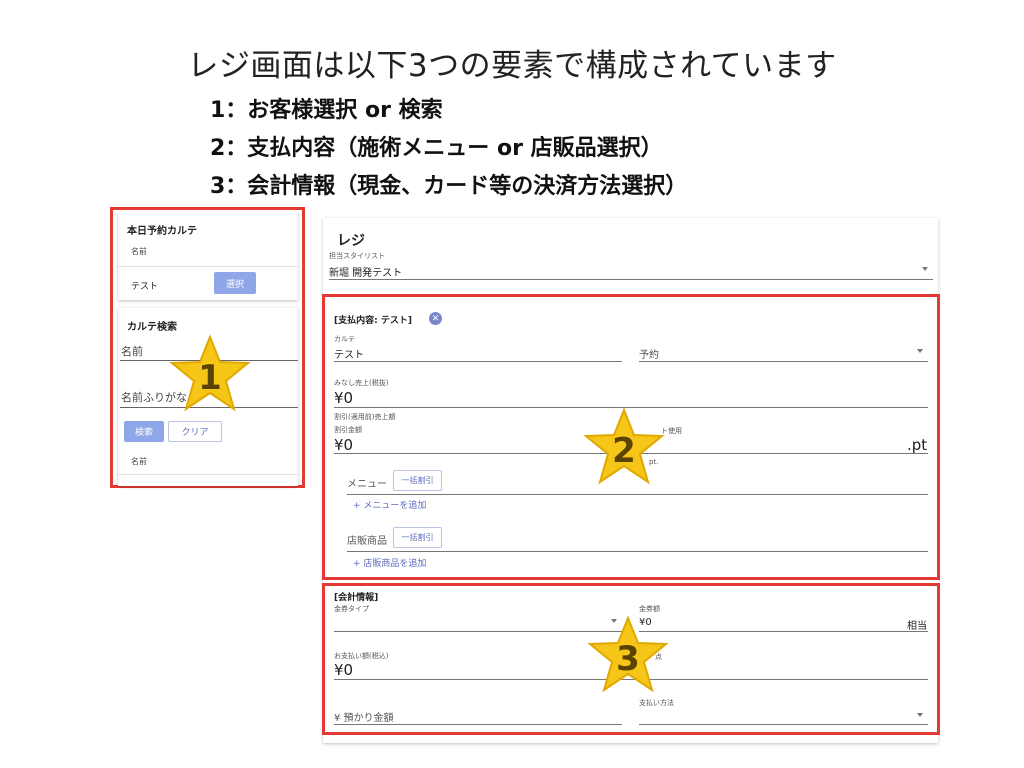 Image resolution: width=1024 pixels, height=768 pixels. What do you see at coordinates (145, 287) in the screenshot?
I see `today-row-name: テスト` at bounding box center [145, 287].